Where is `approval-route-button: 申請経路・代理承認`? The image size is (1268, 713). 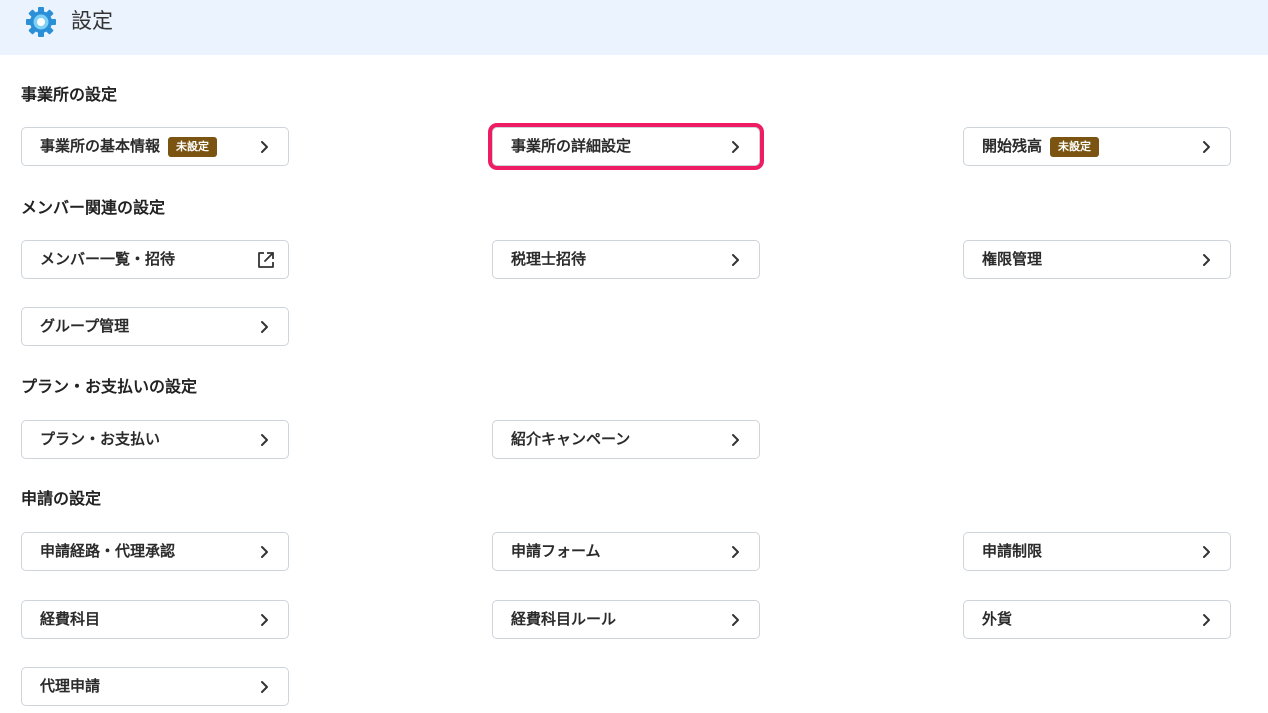
approval-route-button: 申請経路・代理承認 is located at coordinates (155, 551).